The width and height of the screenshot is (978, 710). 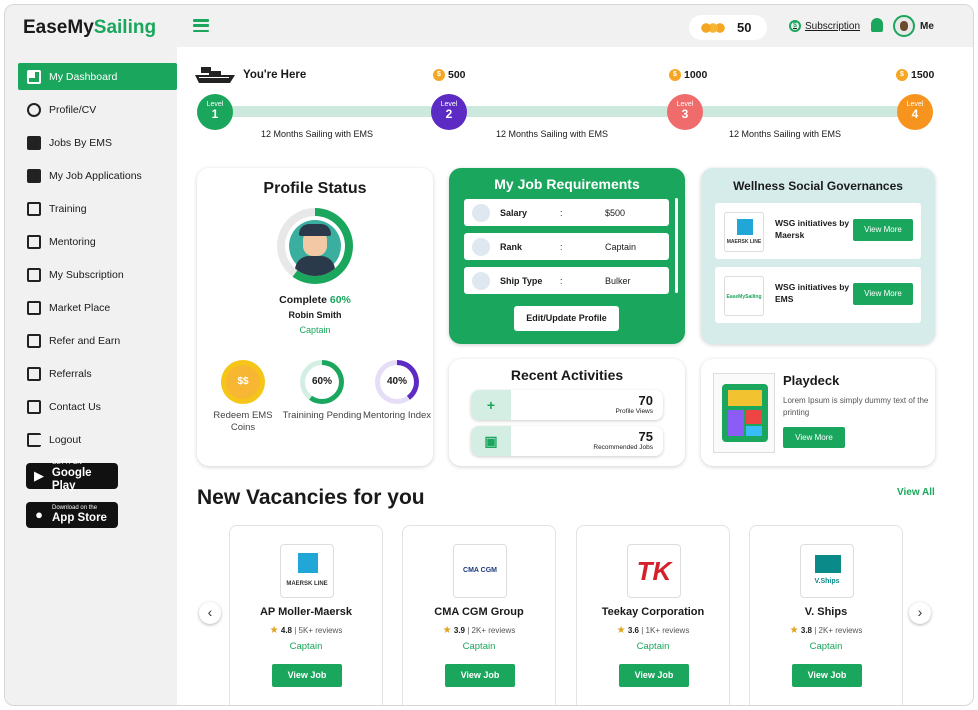 I want to click on profile-rank: Captain, so click(x=315, y=330).